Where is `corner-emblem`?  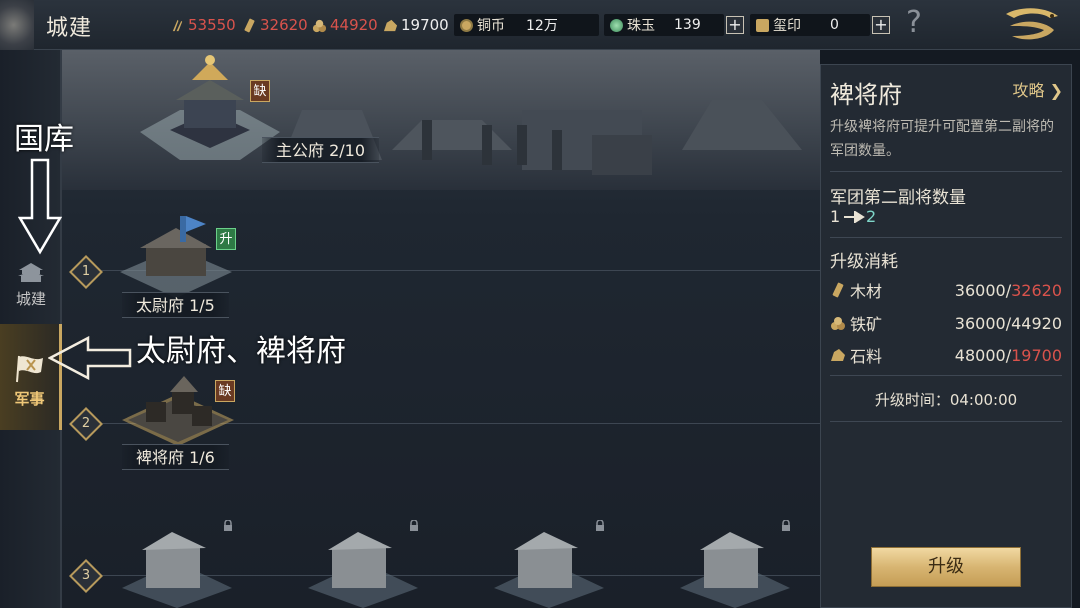 corner-emblem is located at coordinates (17, 25).